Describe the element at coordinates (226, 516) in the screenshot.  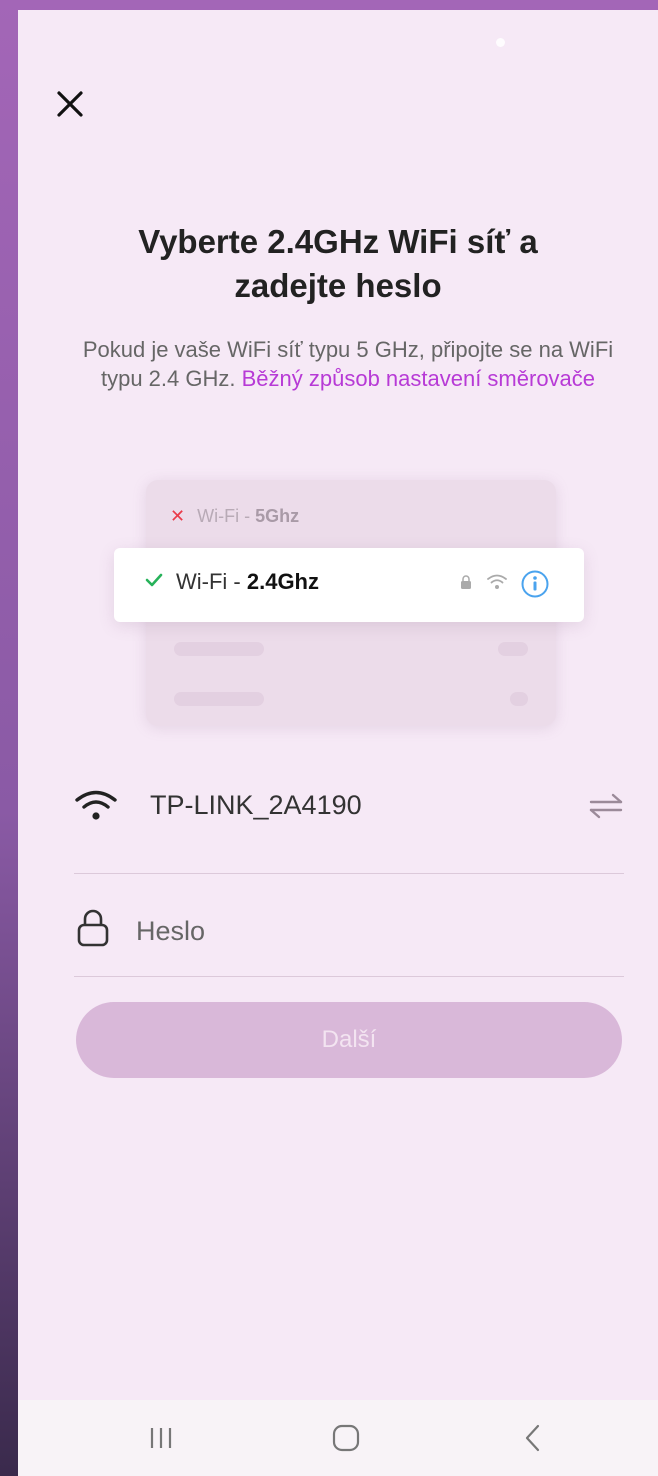
I see `illus-5g-prefix: Wi-Fi -` at that location.